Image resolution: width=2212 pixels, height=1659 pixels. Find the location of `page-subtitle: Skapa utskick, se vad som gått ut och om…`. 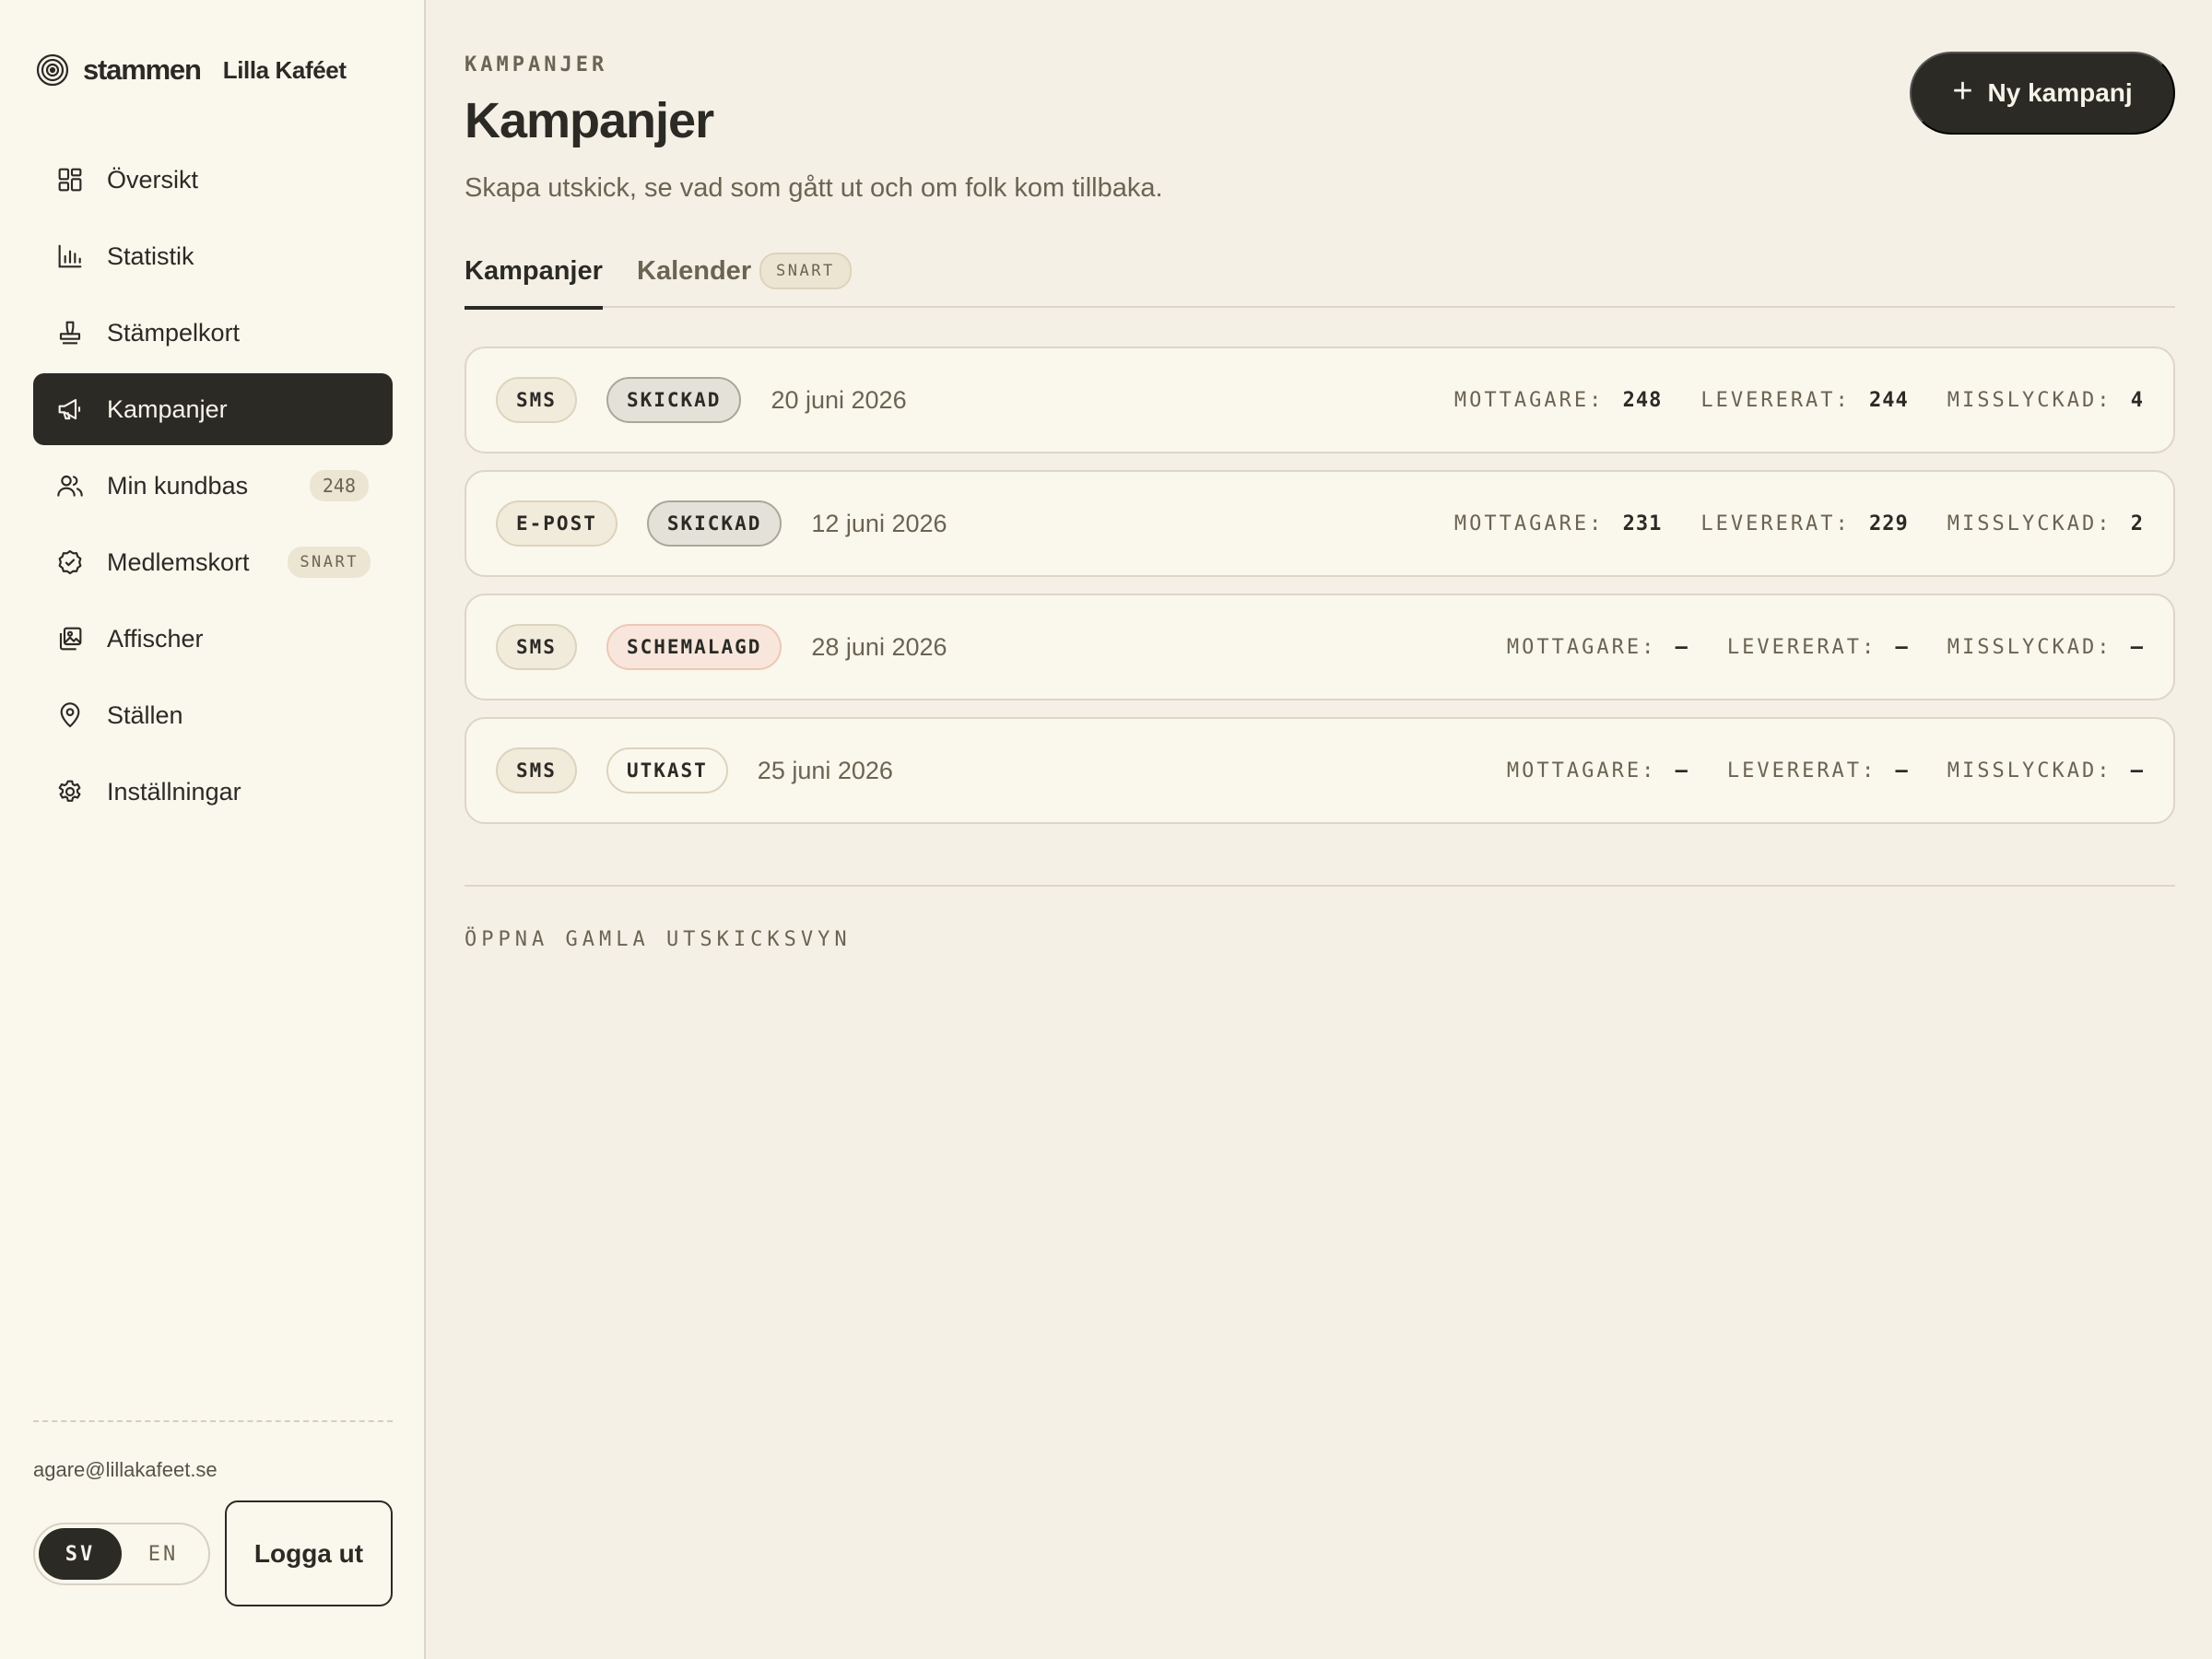

page-subtitle: Skapa utskick, se vad som gått ut och om… is located at coordinates (814, 188).